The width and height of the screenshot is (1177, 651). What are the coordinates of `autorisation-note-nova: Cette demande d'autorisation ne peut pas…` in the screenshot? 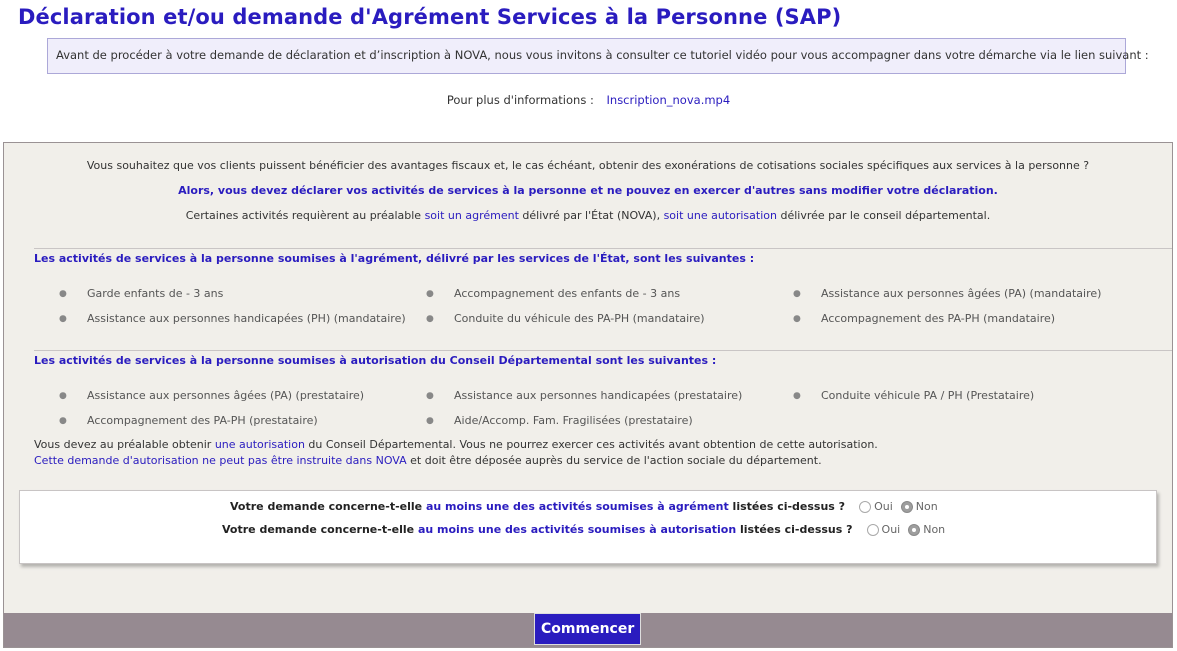 It's located at (428, 460).